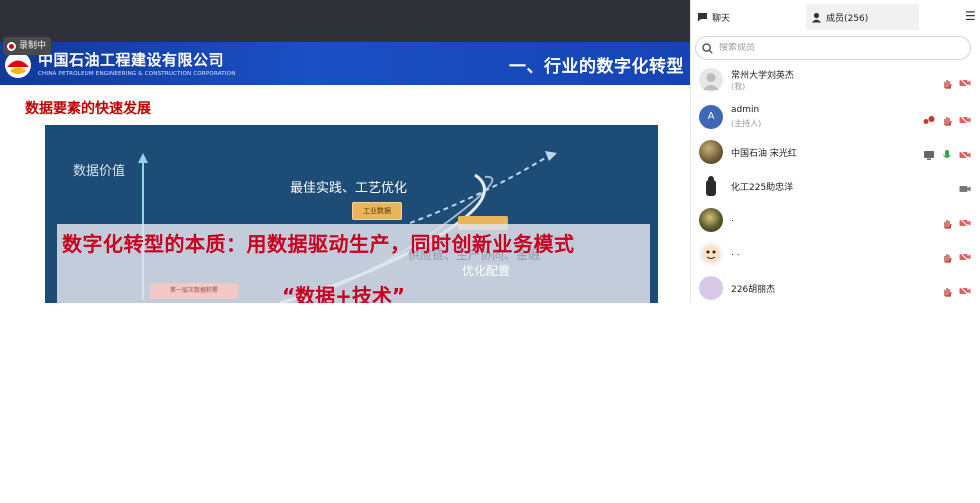  I want to click on member-name: 化工225助忠洋, so click(762, 188).